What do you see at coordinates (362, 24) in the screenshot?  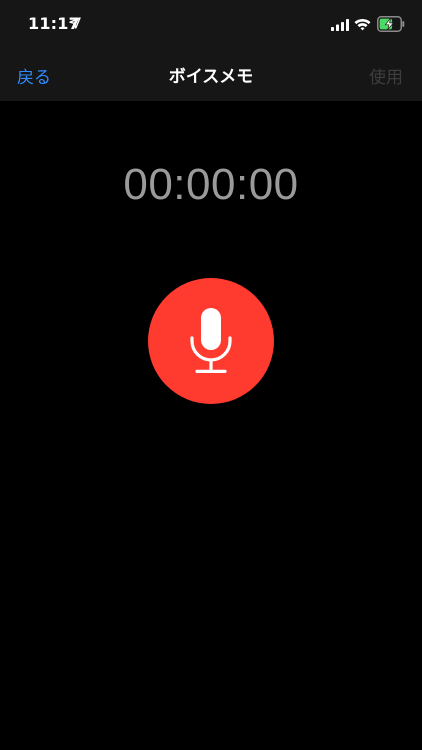 I see `wifi-icon` at bounding box center [362, 24].